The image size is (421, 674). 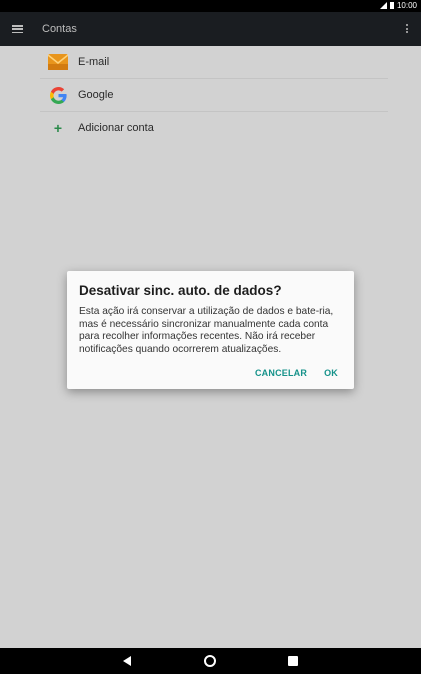 What do you see at coordinates (116, 128) in the screenshot?
I see `add-account-label: Adicionar conta` at bounding box center [116, 128].